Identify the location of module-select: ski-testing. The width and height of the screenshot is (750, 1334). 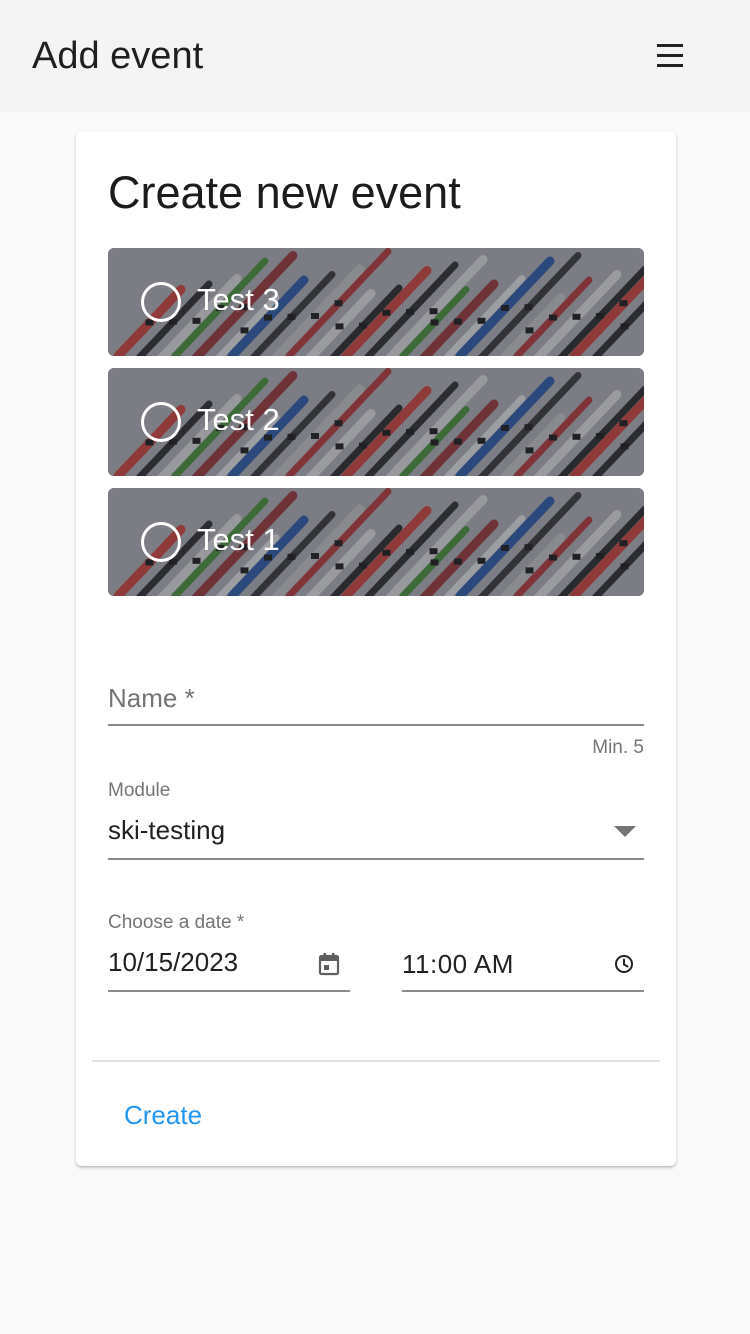
(376, 834).